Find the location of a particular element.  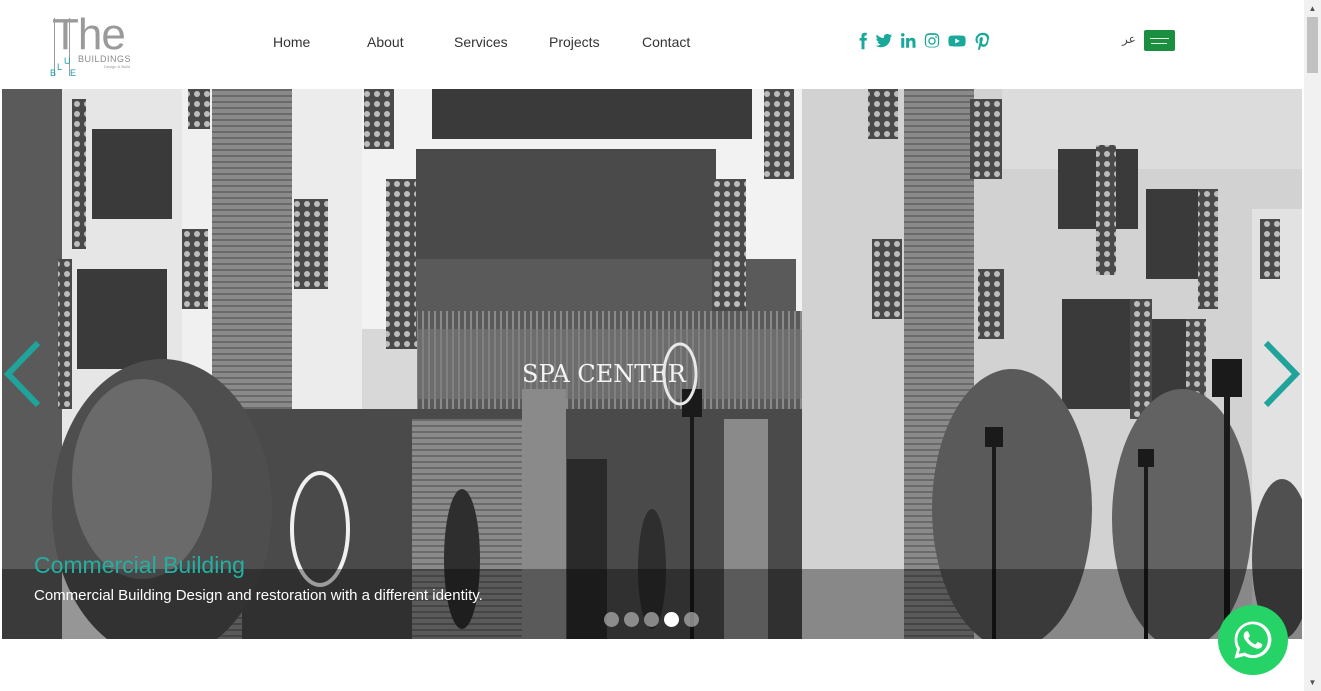

logo-main-text: The is located at coordinates (89, 34).